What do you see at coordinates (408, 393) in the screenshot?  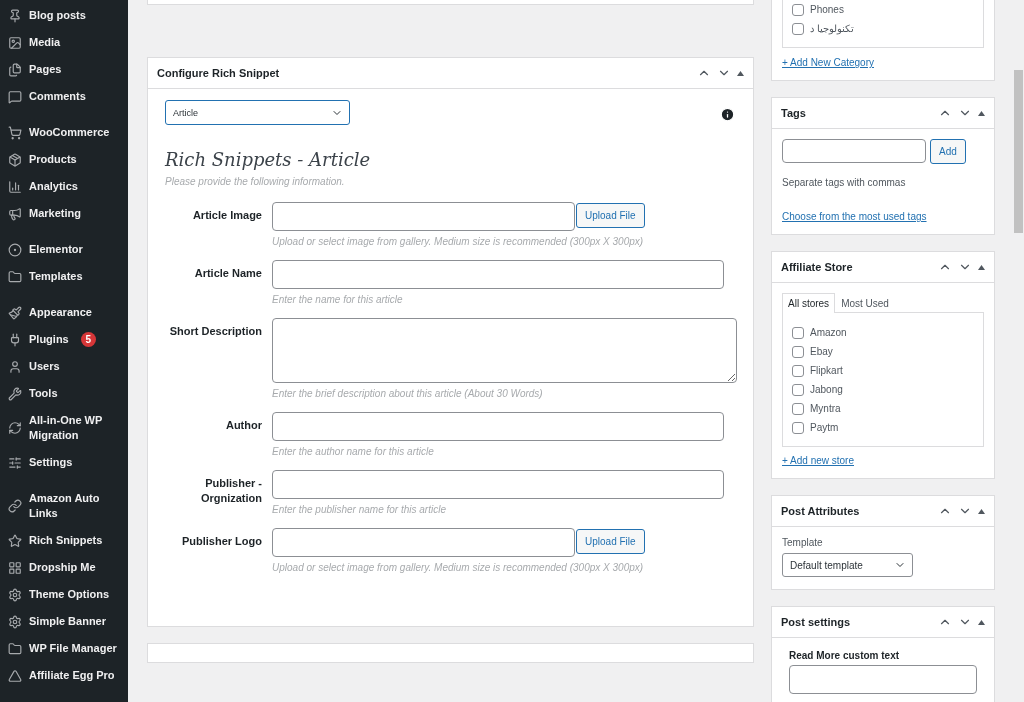 I see `help-text: Enter the brief description about this article (About 30 Words)` at bounding box center [408, 393].